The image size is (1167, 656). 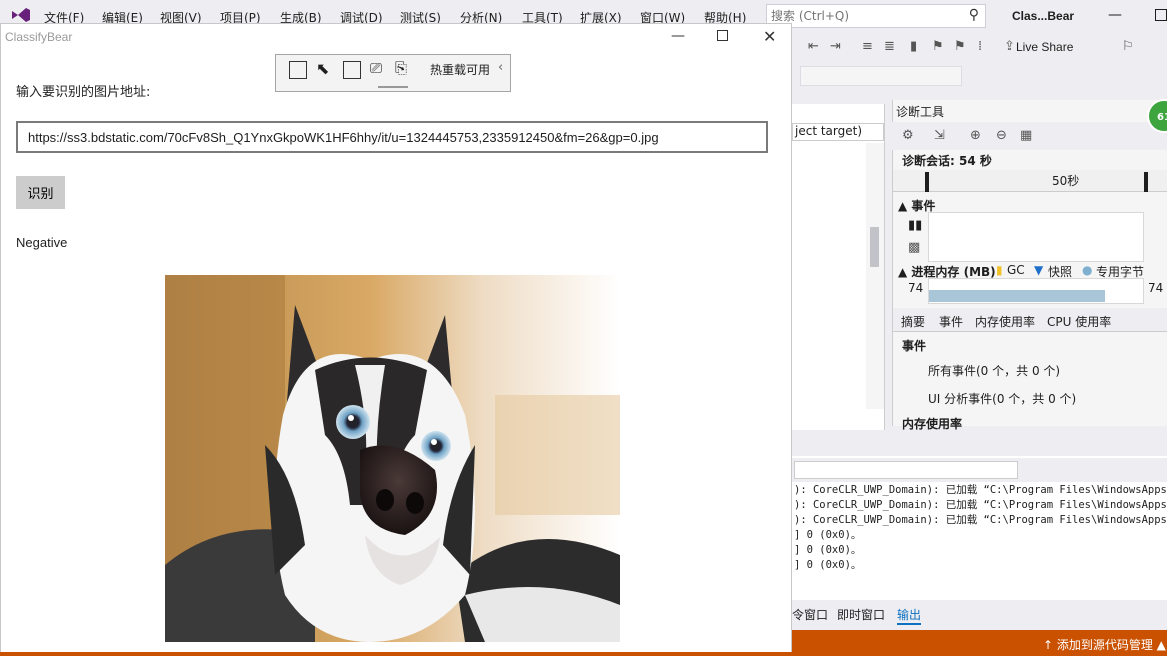 What do you see at coordinates (810, 614) in the screenshot?
I see `tab-command-window: 令窗口` at bounding box center [810, 614].